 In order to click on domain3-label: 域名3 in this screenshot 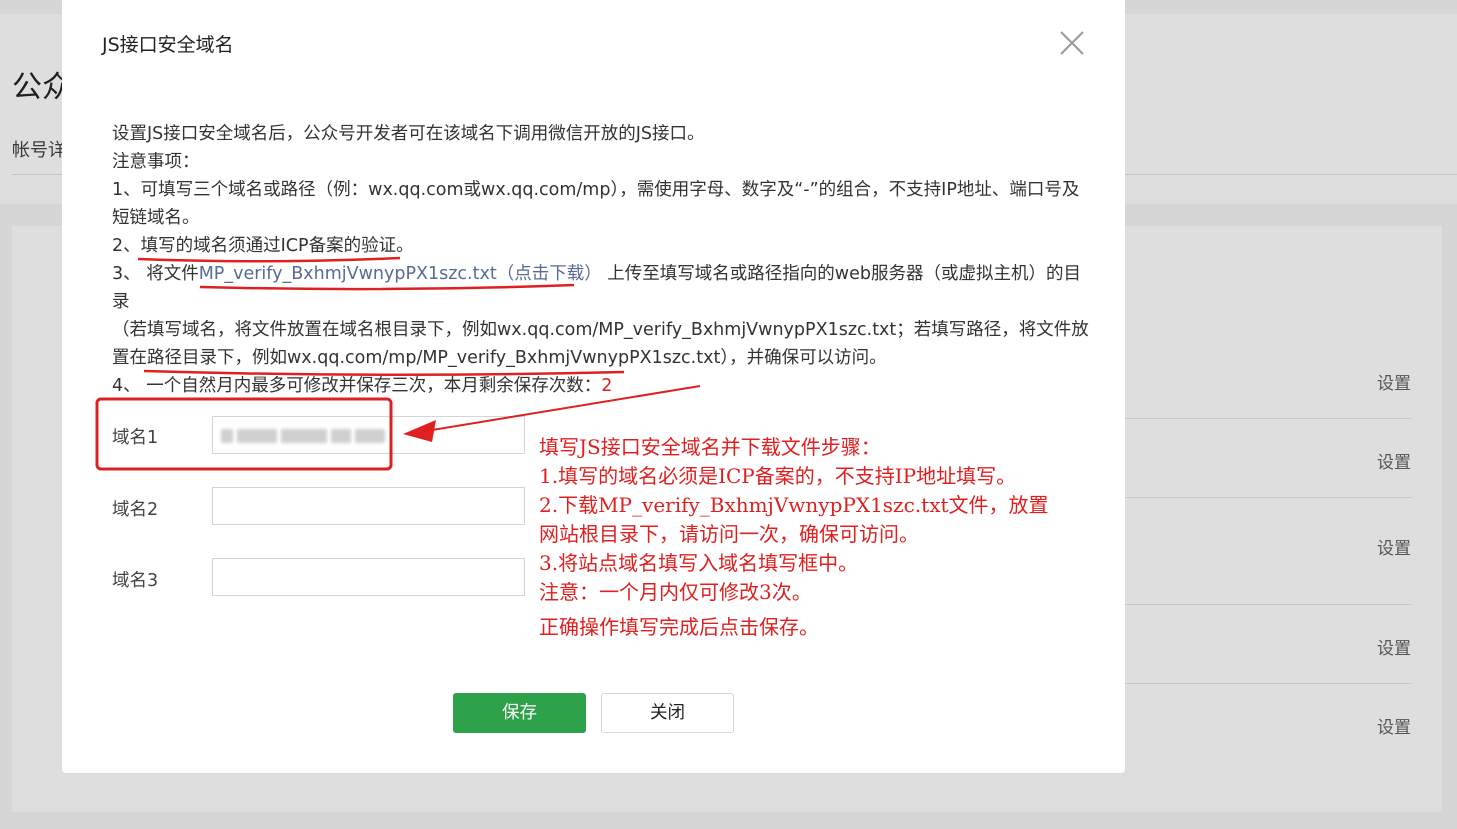, I will do `click(135, 581)`.